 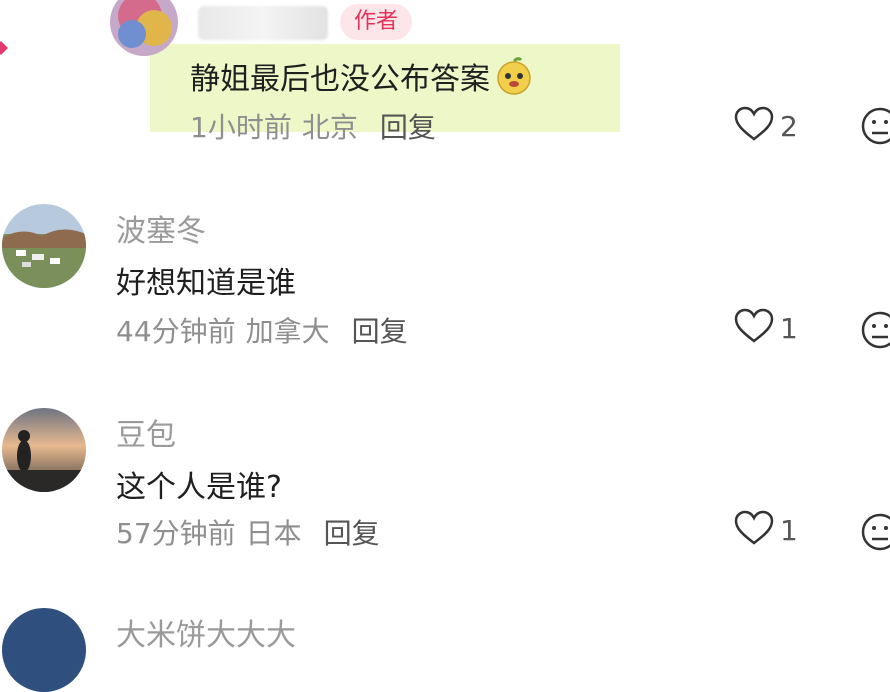 I want to click on collapse-arrow-icon, so click(x=4, y=47).